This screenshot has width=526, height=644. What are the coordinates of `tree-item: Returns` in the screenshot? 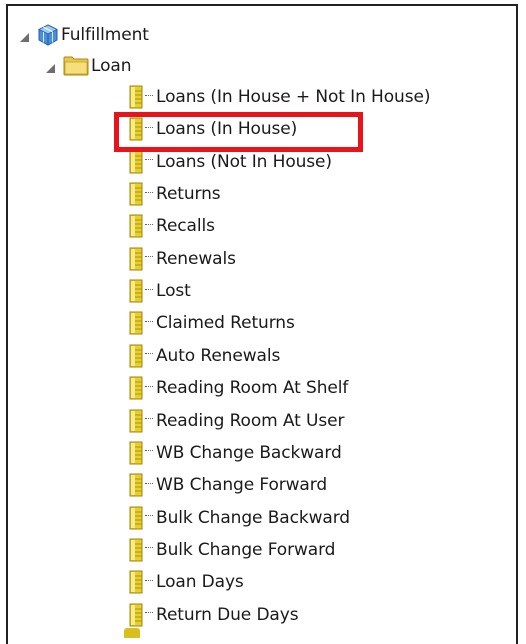 It's located at (175, 194).